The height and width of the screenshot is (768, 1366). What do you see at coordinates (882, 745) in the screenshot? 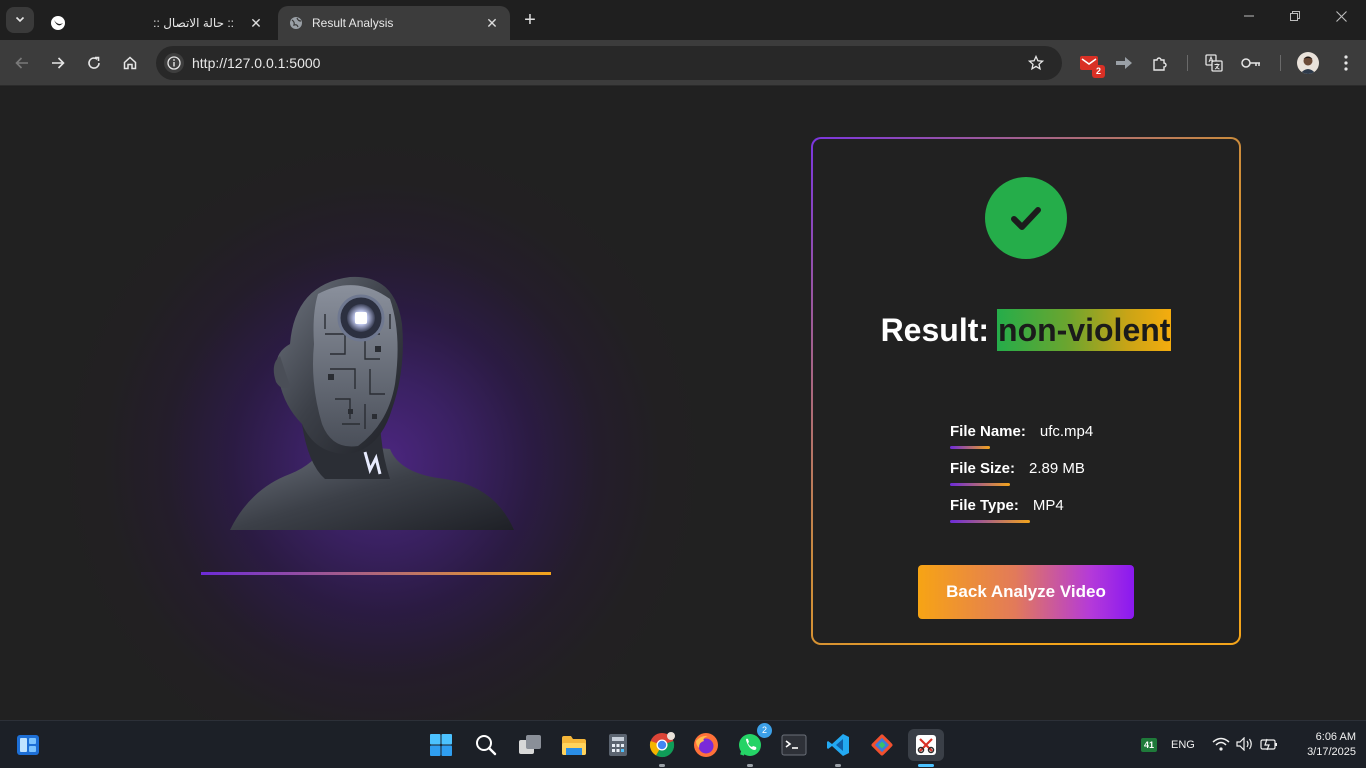
I see `git-icon` at bounding box center [882, 745].